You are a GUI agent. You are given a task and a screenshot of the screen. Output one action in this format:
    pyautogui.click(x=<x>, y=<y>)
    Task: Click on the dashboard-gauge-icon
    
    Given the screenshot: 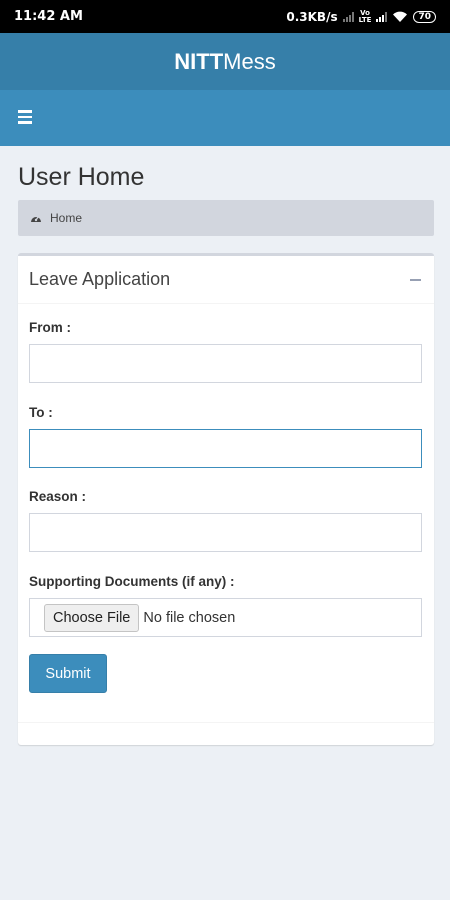 What is the action you would take?
    pyautogui.click(x=36, y=219)
    